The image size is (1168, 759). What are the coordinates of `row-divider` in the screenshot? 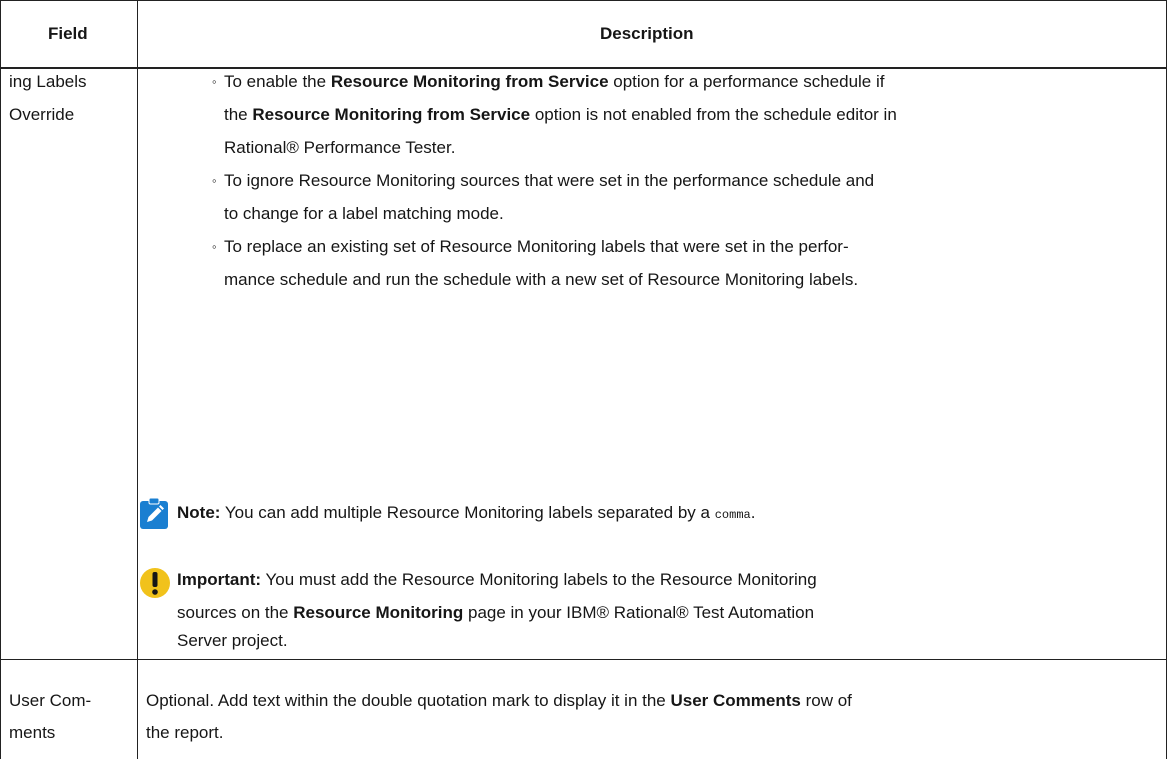 It's located at (583, 659).